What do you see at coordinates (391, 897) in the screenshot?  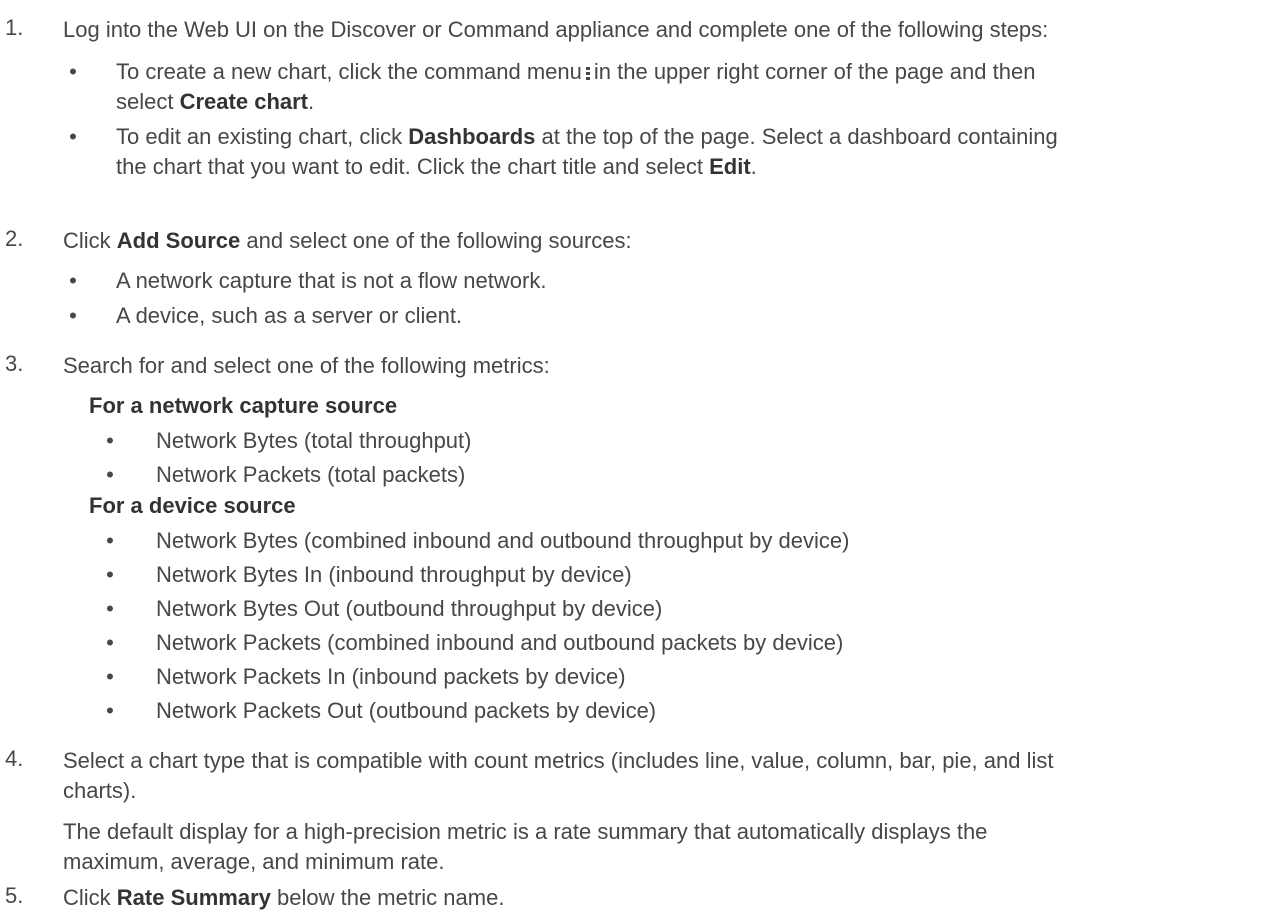 I see `step-text-part: below the metric name.` at bounding box center [391, 897].